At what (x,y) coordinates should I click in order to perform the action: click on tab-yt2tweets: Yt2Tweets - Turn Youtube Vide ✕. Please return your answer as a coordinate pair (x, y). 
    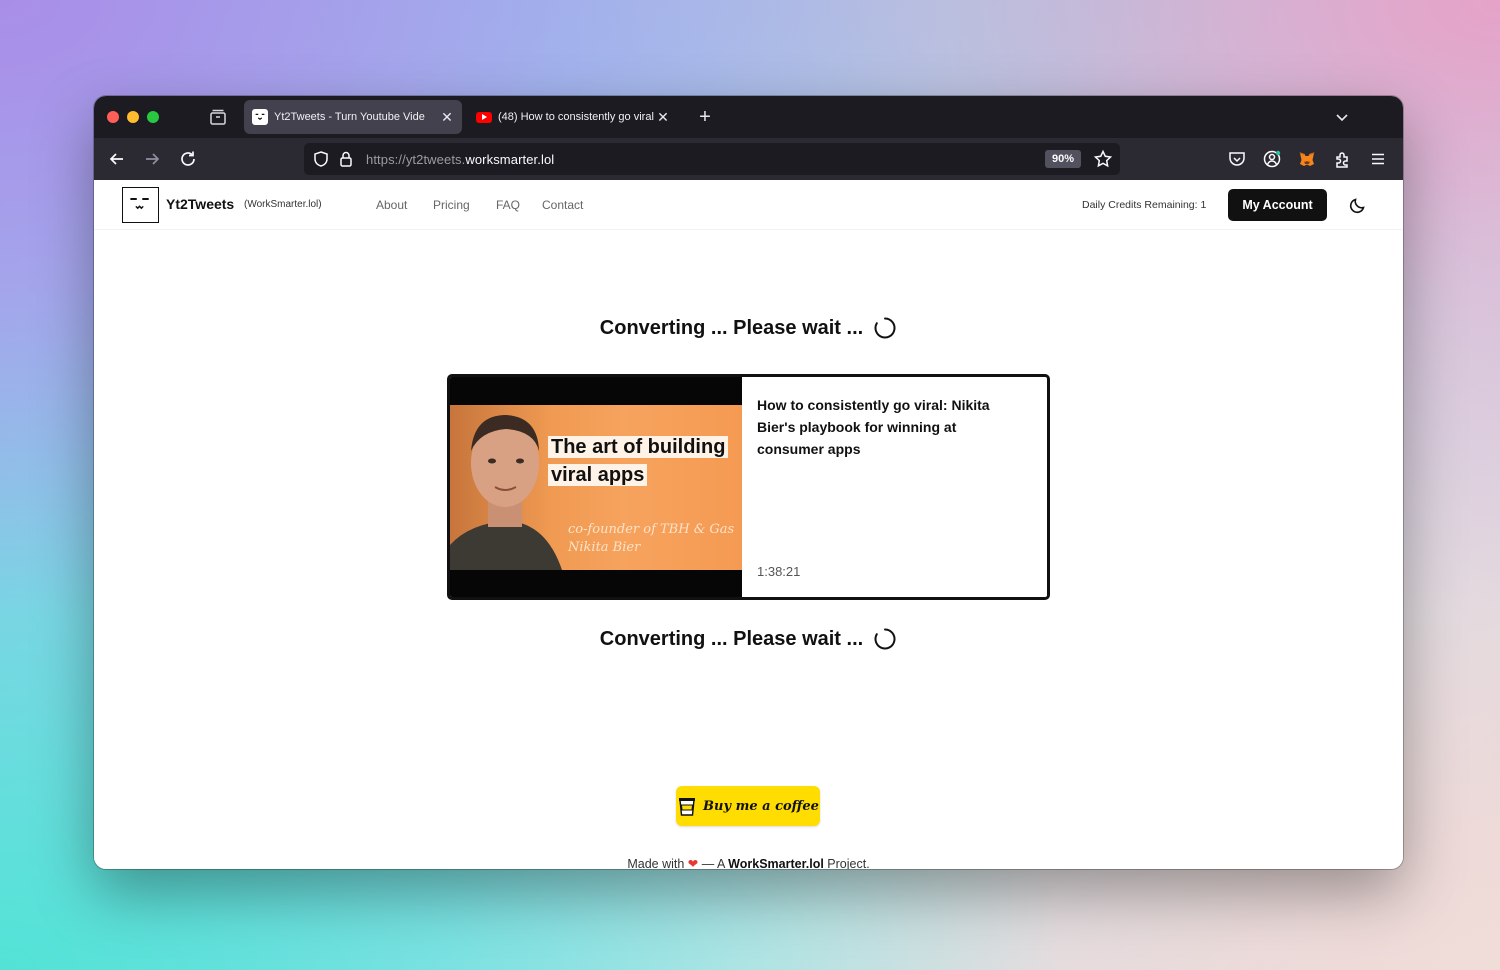
    Looking at the image, I should click on (353, 117).